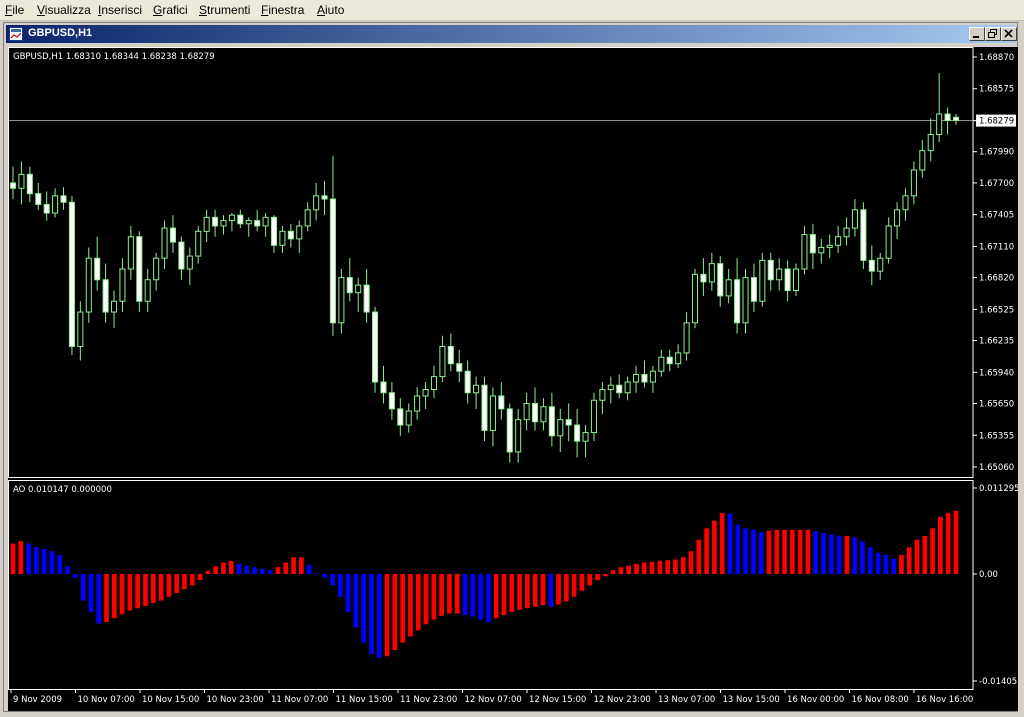 This screenshot has height=717, width=1024. I want to click on ao-axis-label: 0.00, so click(988, 575).